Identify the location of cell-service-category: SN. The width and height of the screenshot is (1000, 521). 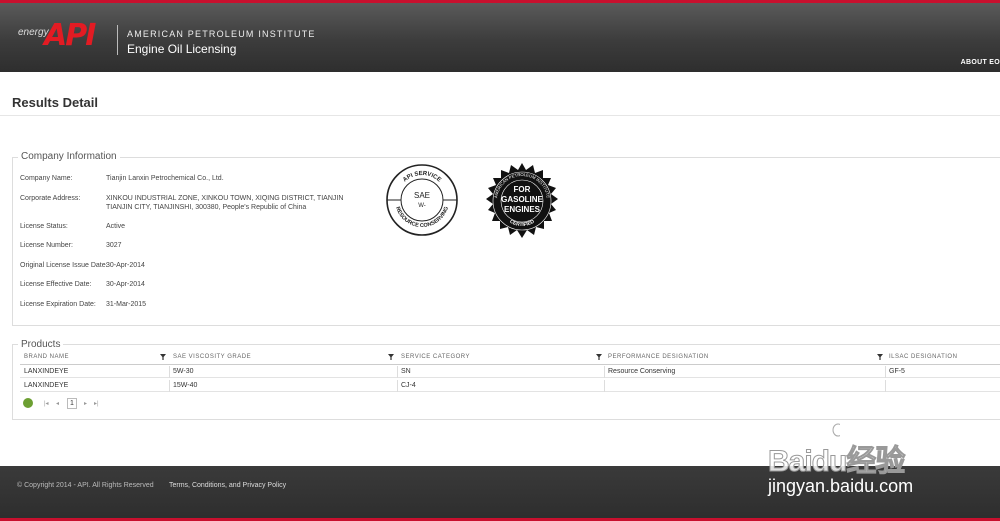
(406, 371).